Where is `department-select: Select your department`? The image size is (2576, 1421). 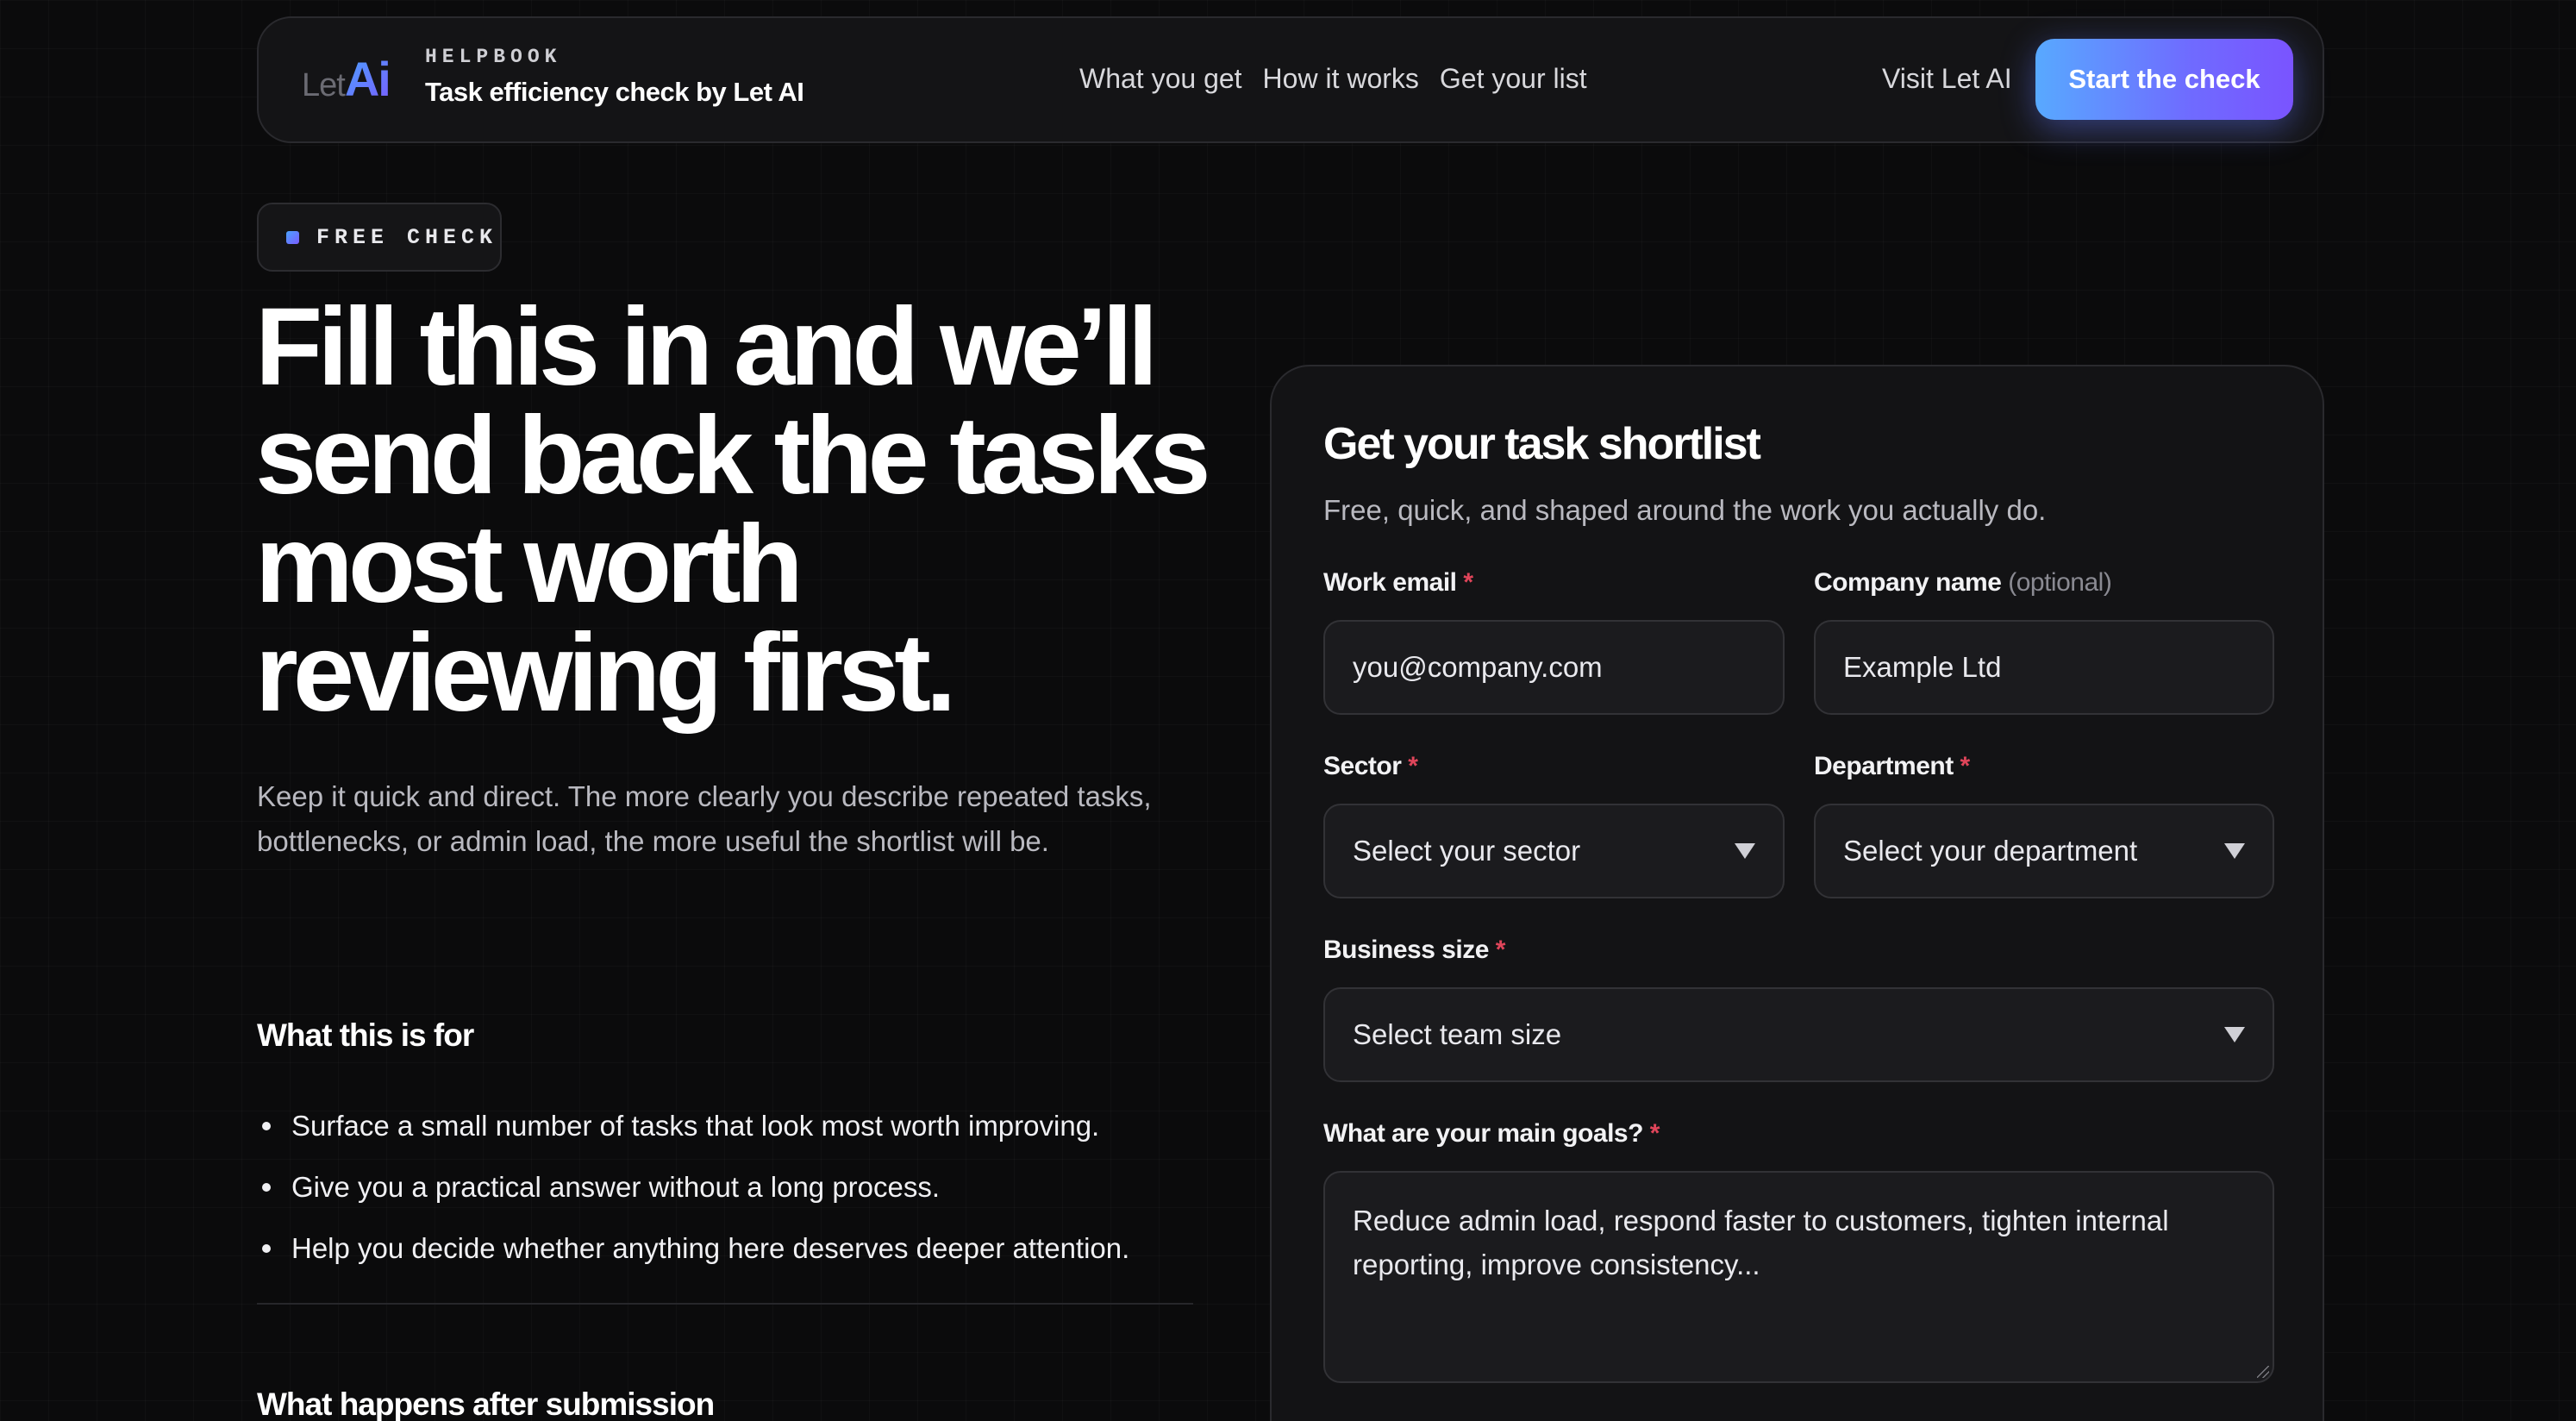 department-select: Select your department is located at coordinates (2044, 851).